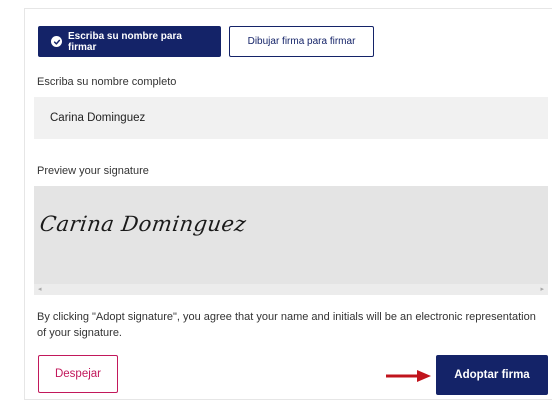 The width and height of the screenshot is (552, 407). Describe the element at coordinates (408, 376) in the screenshot. I see `arrow-right-icon` at that location.